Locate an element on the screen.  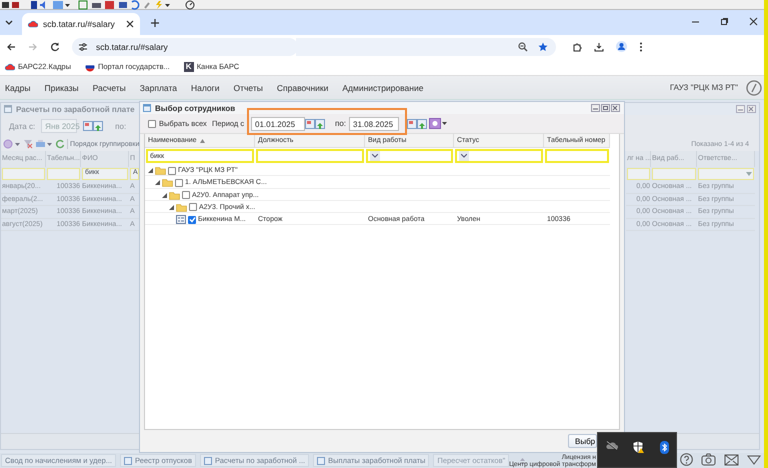
back-icon is located at coordinates (11, 47).